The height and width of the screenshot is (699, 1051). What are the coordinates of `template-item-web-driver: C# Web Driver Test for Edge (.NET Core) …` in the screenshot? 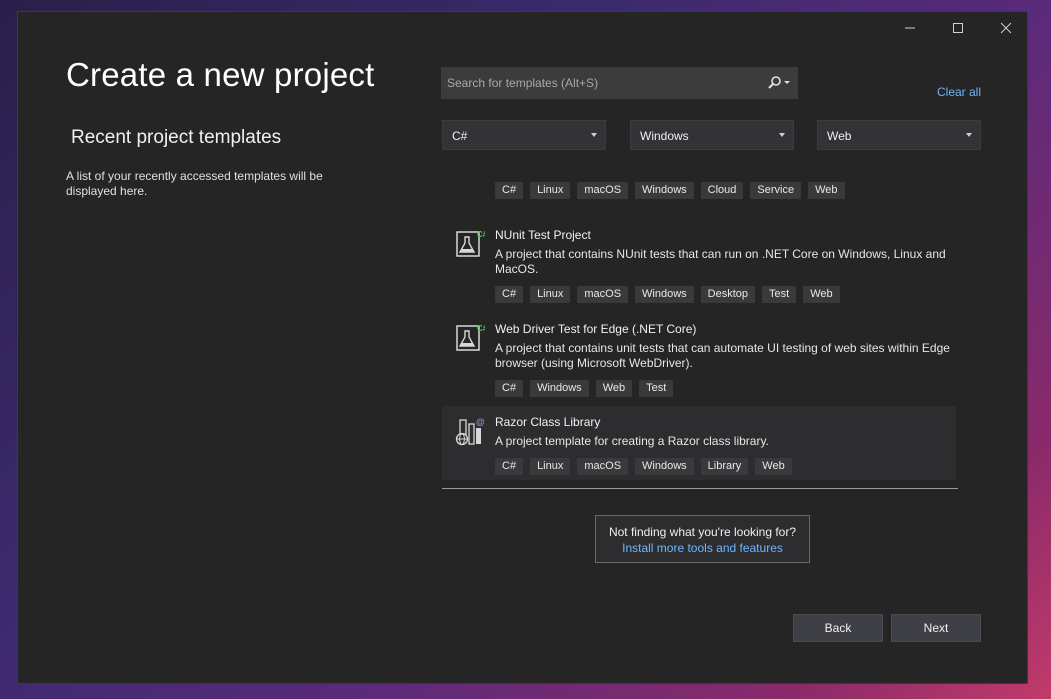 It's located at (699, 357).